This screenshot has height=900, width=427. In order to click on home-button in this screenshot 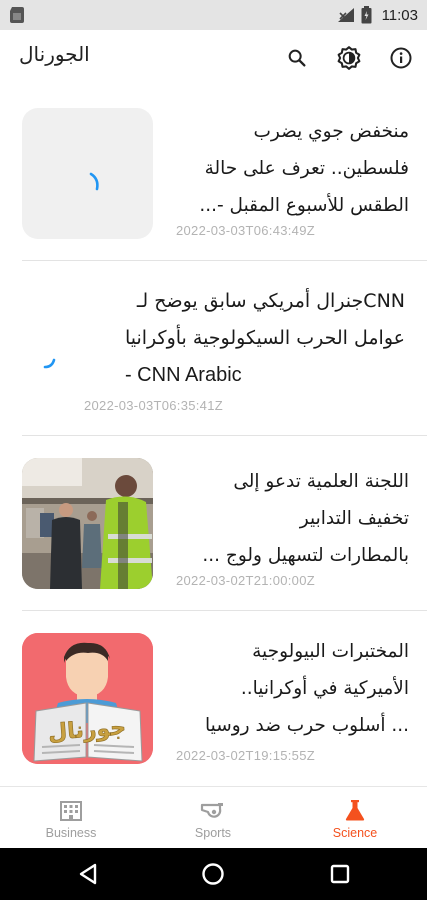, I will do `click(213, 874)`.